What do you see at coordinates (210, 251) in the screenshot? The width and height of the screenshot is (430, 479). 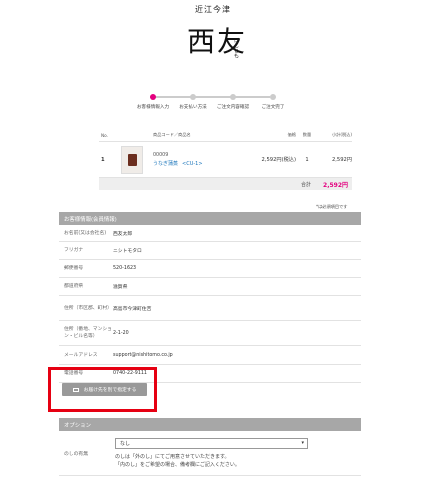 I see `info-row-kana: フリガナ ニシトモタロ` at bounding box center [210, 251].